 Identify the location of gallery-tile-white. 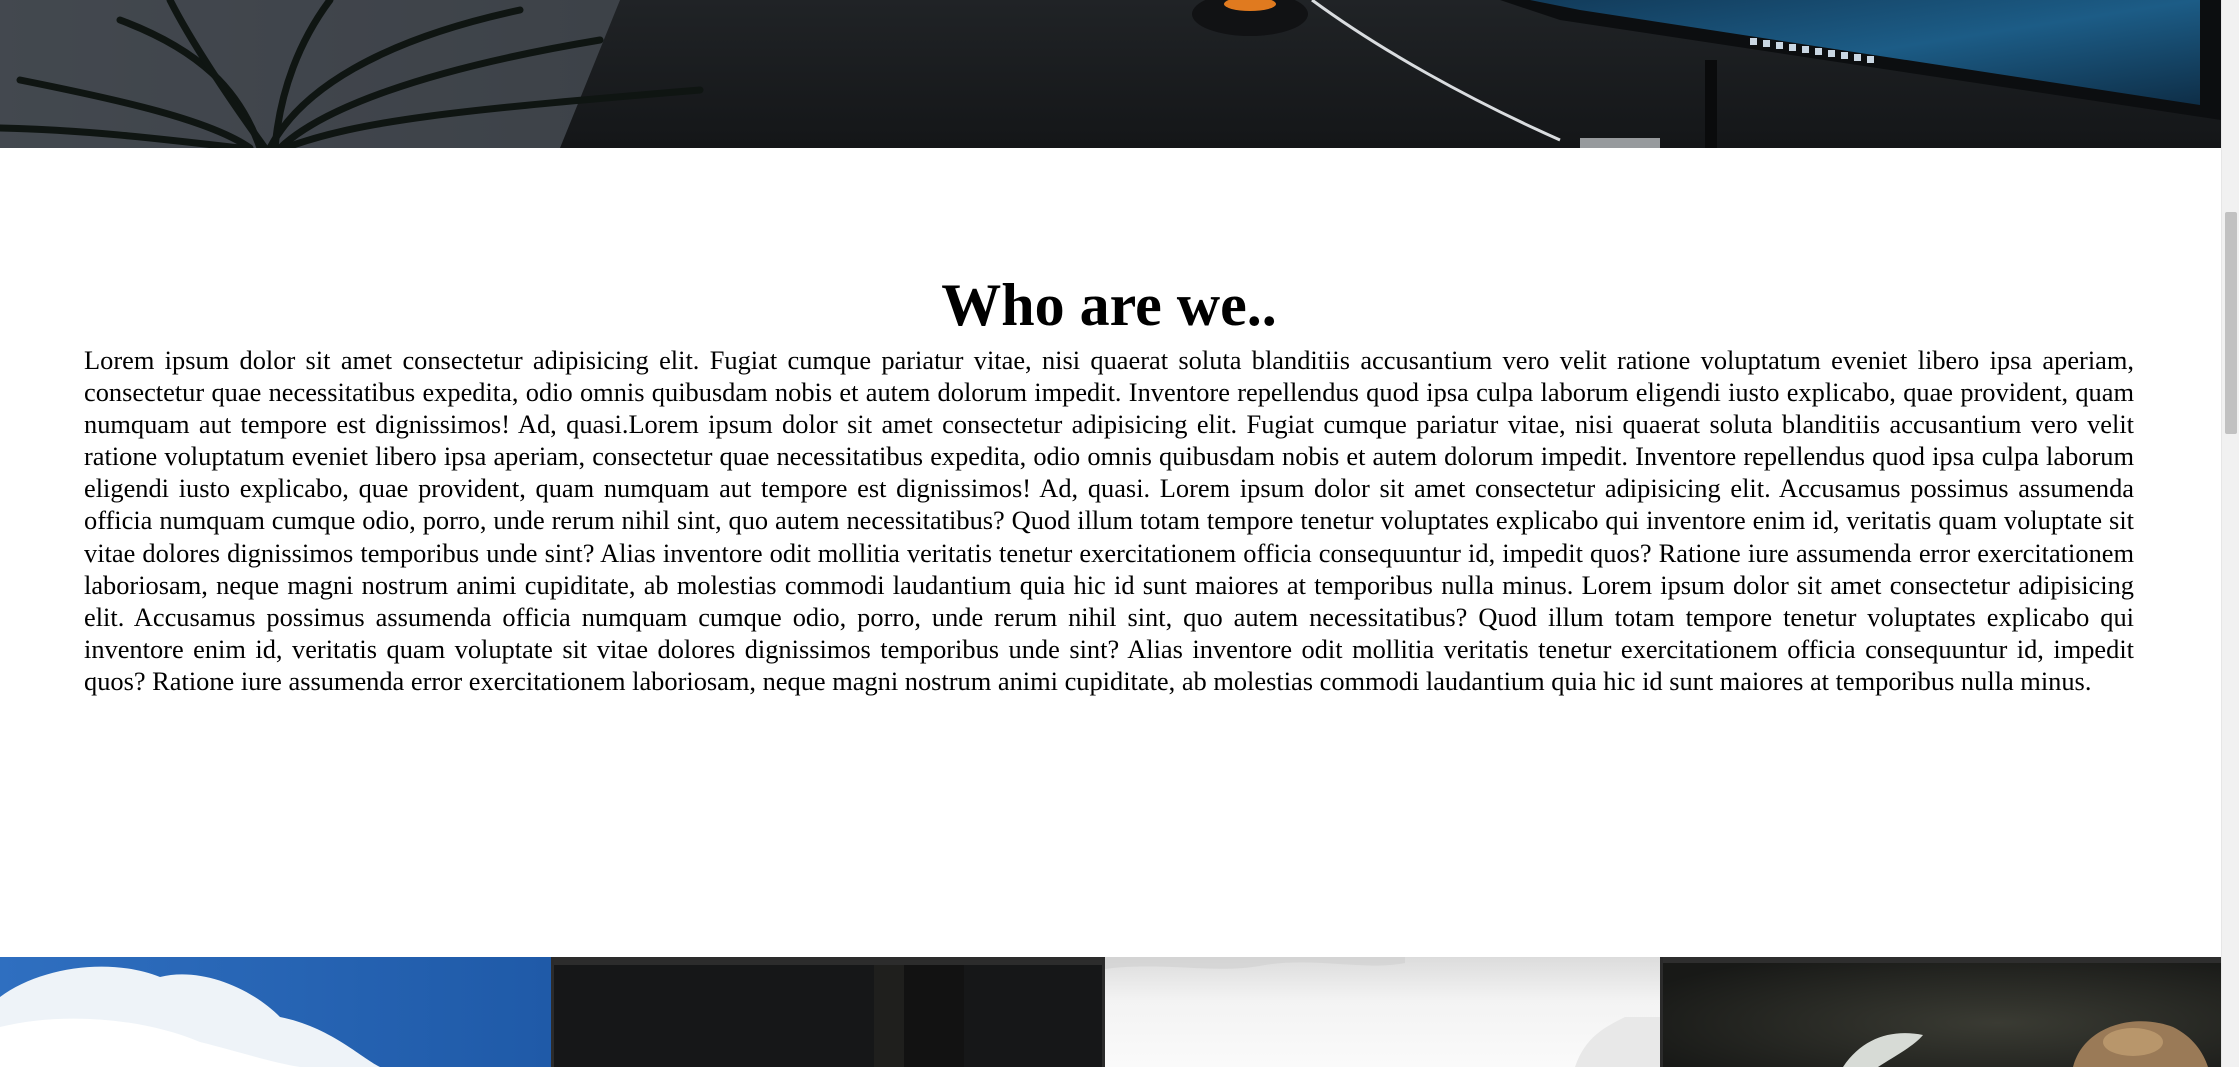
(1382, 1012).